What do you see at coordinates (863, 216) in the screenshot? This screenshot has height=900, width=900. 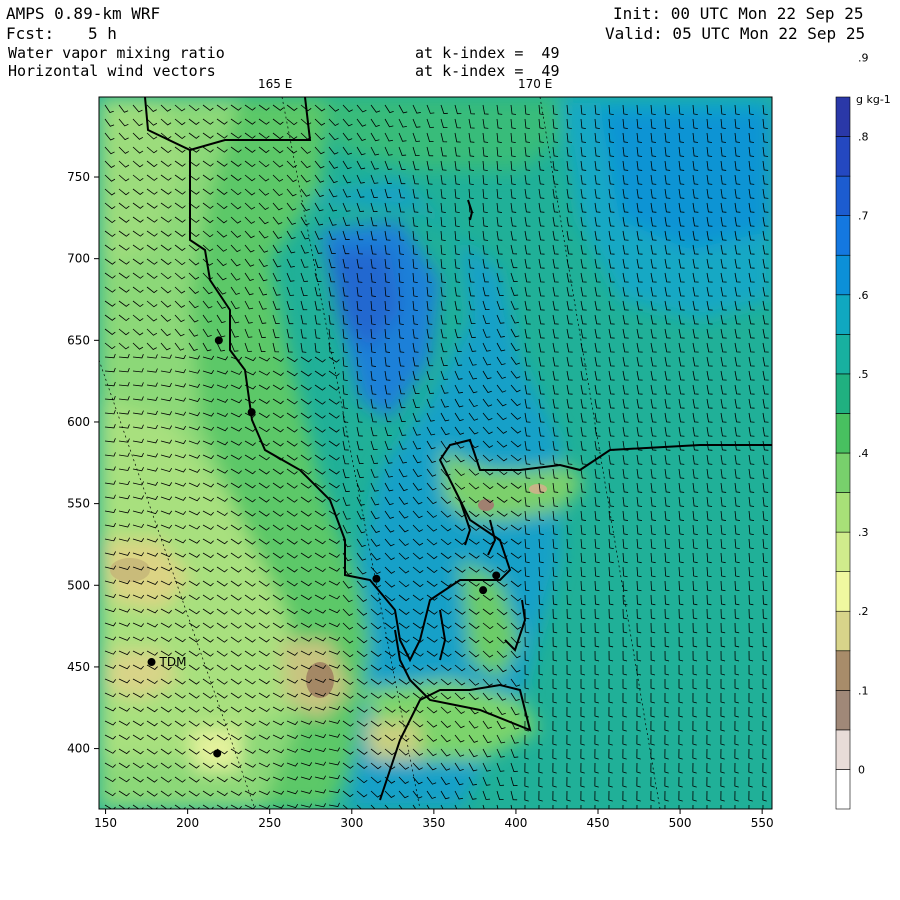 I see `colorbar-label: .7` at bounding box center [863, 216].